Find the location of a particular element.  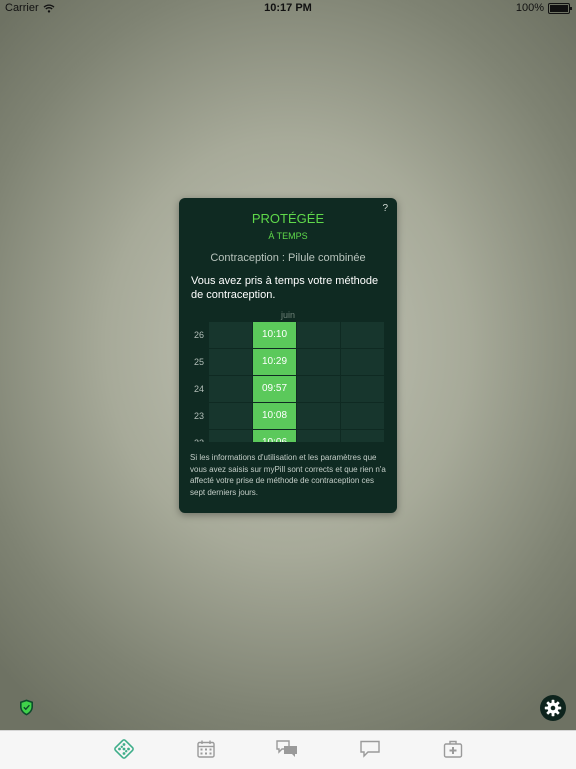

calendar-icon is located at coordinates (206, 749).